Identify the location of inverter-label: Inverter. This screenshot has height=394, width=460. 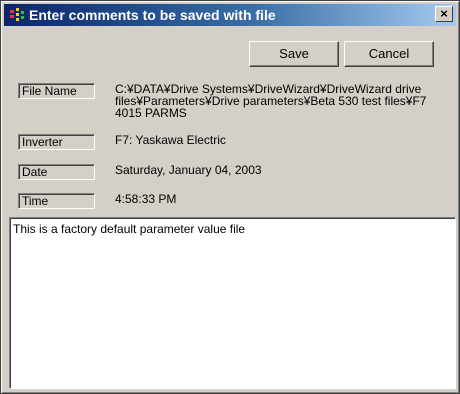
(56, 142).